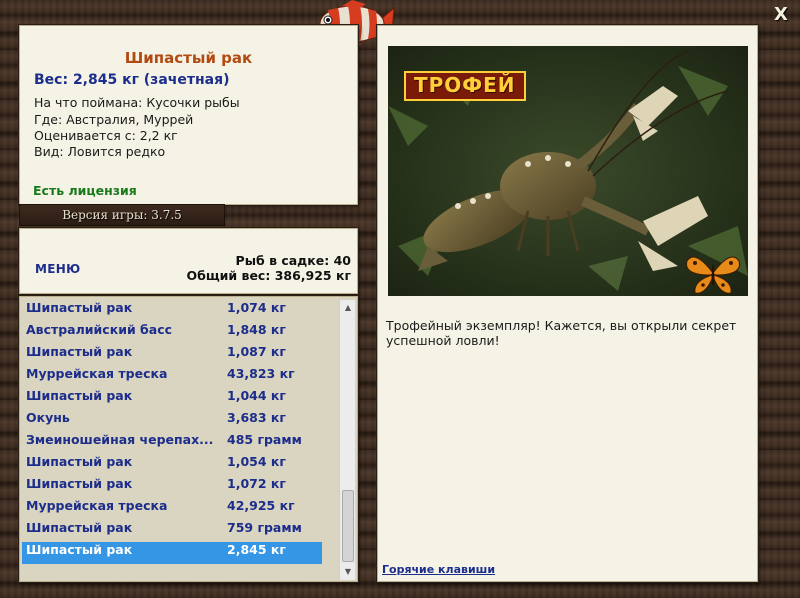  Describe the element at coordinates (172, 531) in the screenshot. I see `fish-list-row: Шипастый рак 759 грамм` at that location.